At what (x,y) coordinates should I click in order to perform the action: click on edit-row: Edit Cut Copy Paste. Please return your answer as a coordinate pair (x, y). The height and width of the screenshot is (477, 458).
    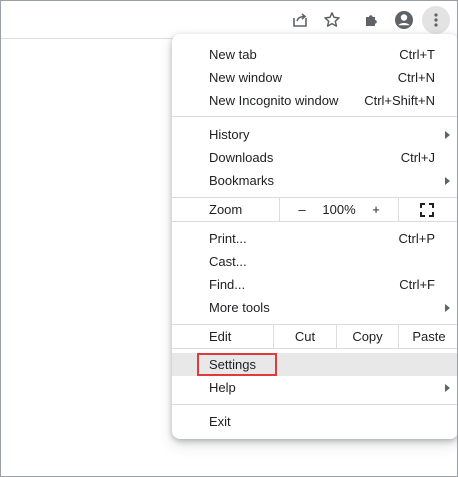
    Looking at the image, I should click on (314, 336).